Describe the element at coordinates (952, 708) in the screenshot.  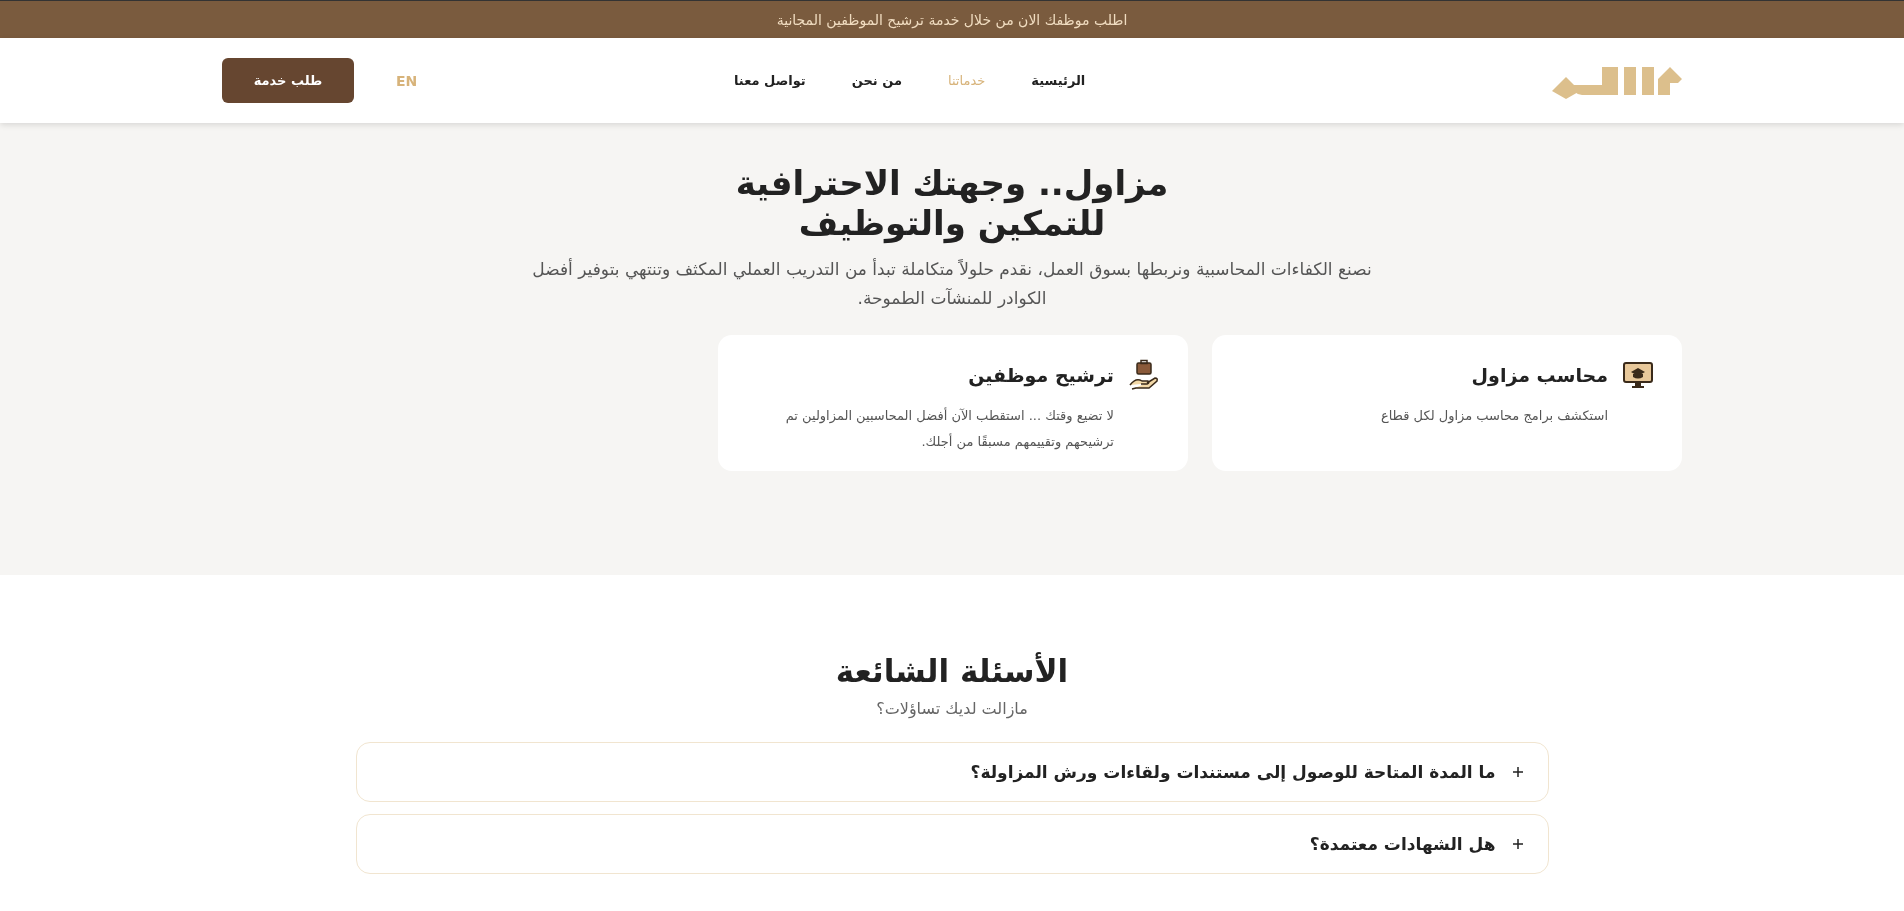
I see `faq-subtitle: مازالت لديك تساؤلات؟` at that location.